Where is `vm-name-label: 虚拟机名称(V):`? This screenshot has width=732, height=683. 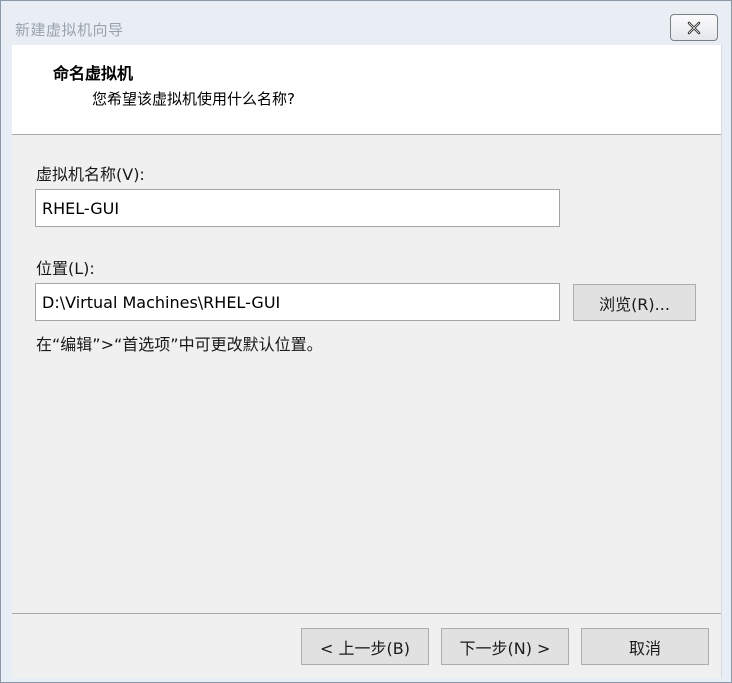 vm-name-label: 虚拟机名称(V): is located at coordinates (90, 174).